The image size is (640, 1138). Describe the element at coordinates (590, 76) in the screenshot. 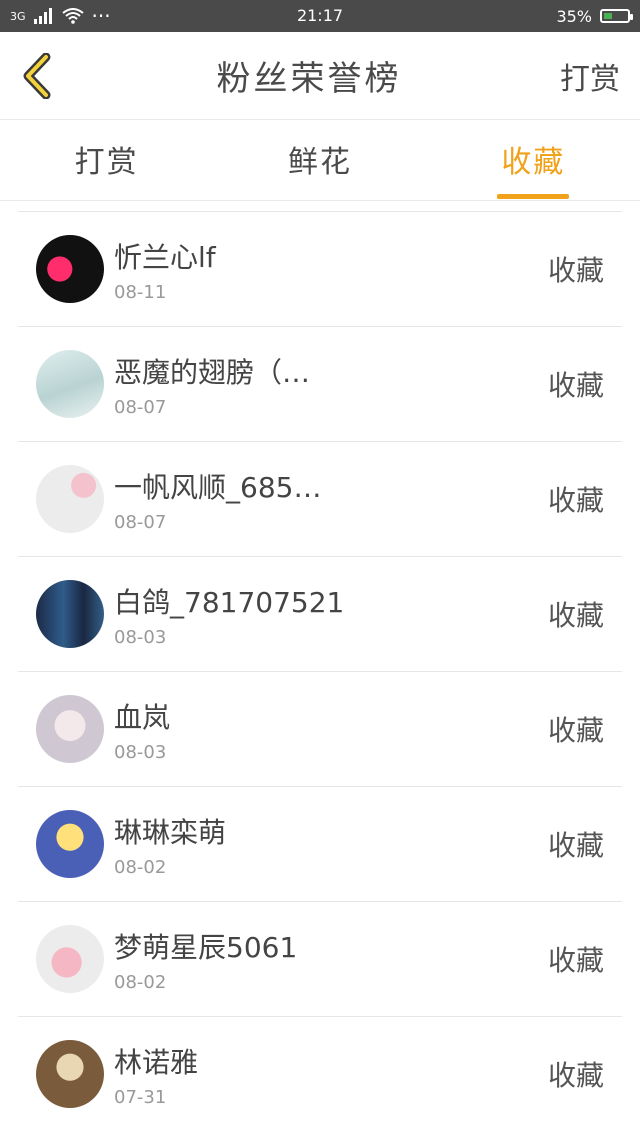

I see `reward-button: 打赏` at that location.